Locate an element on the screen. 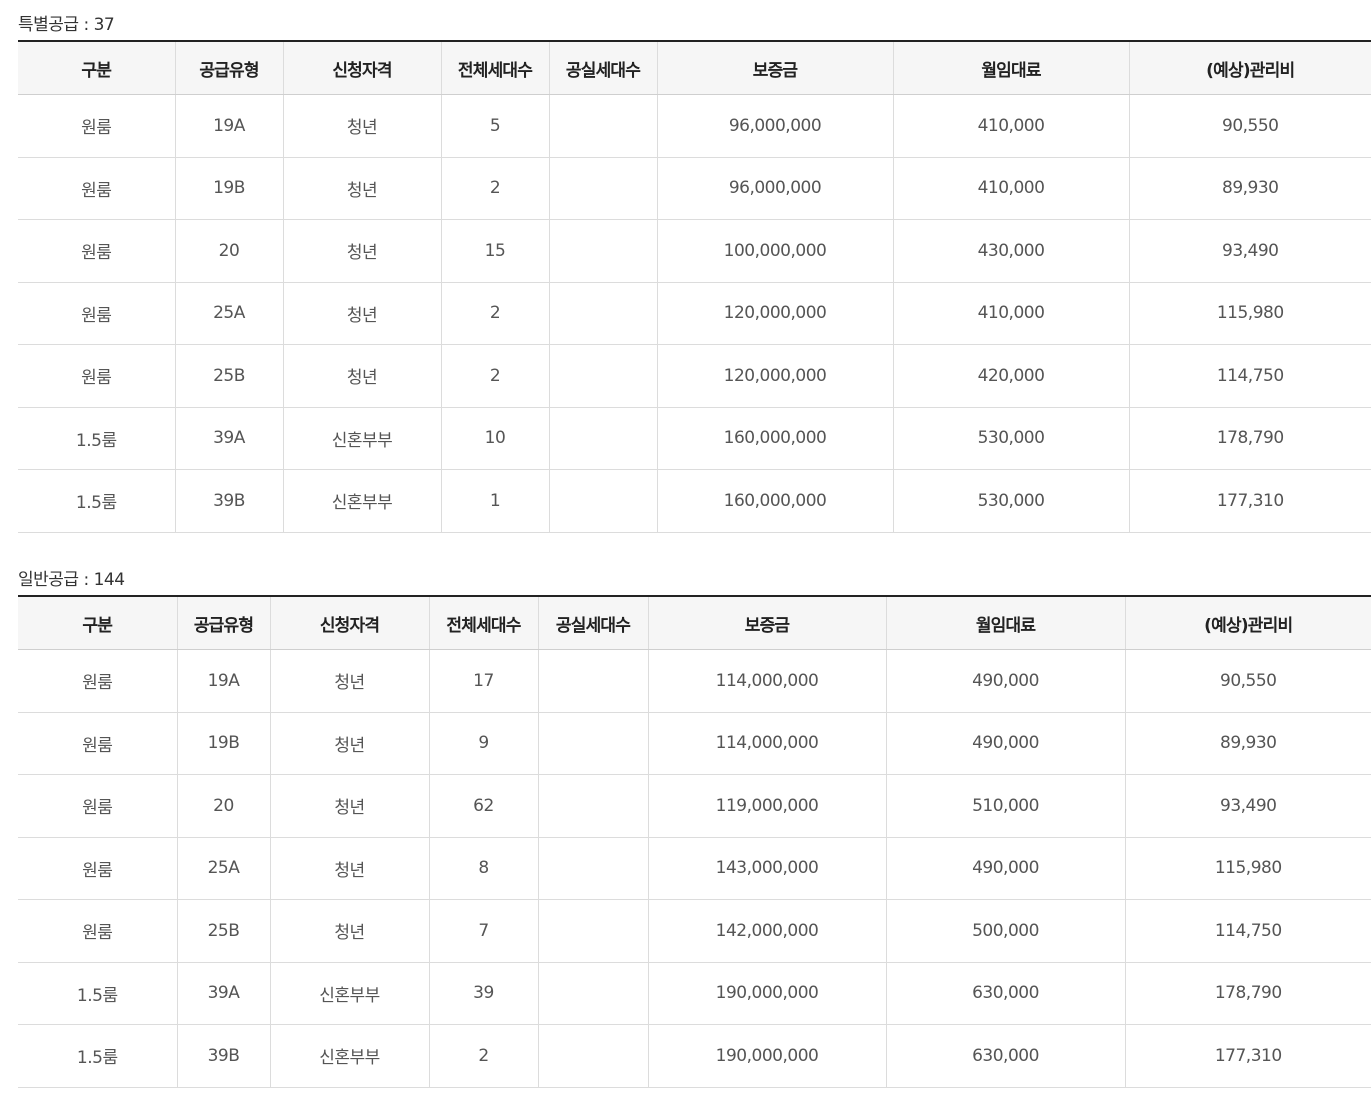 The height and width of the screenshot is (1095, 1371). cell-total-units: 17 is located at coordinates (484, 681).